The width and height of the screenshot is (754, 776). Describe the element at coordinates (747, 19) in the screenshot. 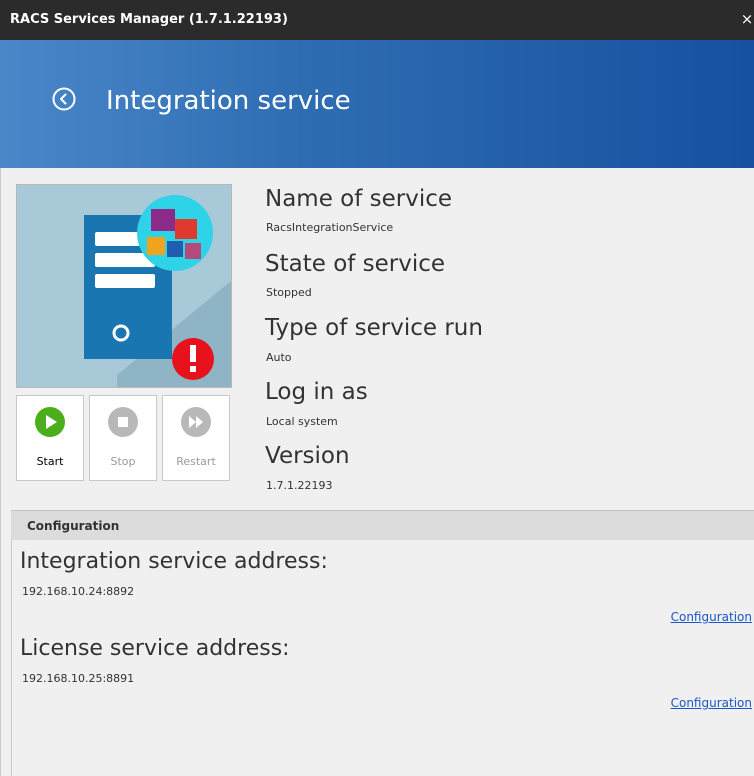

I see `close-icon: ×` at that location.